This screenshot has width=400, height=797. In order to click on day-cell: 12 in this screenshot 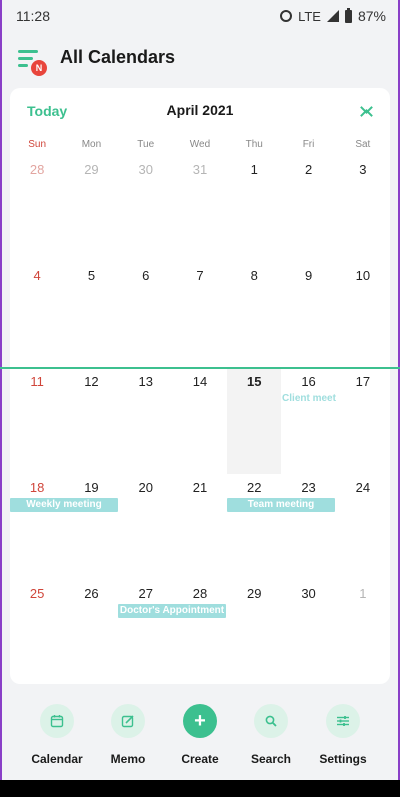, I will do `click(91, 421)`.